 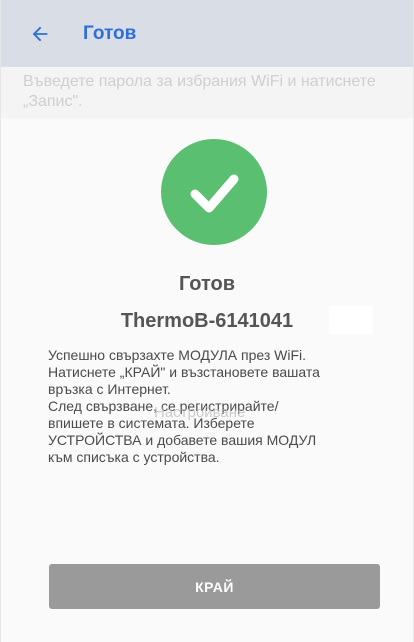 I want to click on success-badge, so click(x=214, y=192).